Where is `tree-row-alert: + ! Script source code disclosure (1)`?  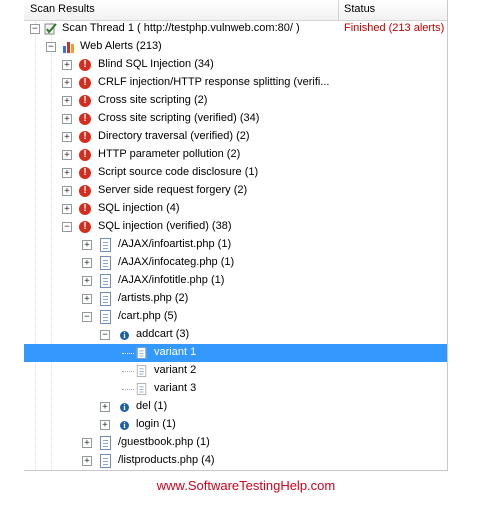 tree-row-alert: + ! Script source code disclosure (1) is located at coordinates (235, 173).